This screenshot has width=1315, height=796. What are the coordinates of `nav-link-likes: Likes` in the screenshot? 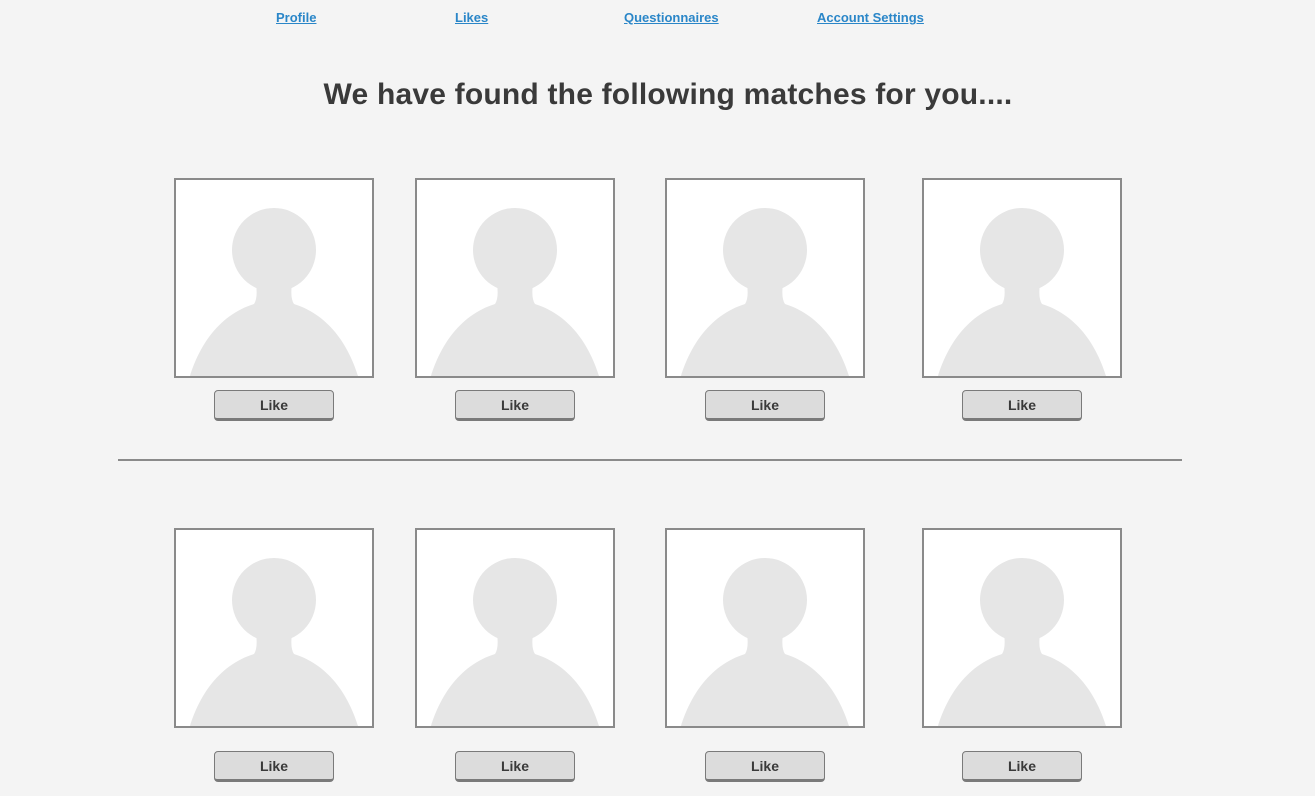 It's located at (471, 17).